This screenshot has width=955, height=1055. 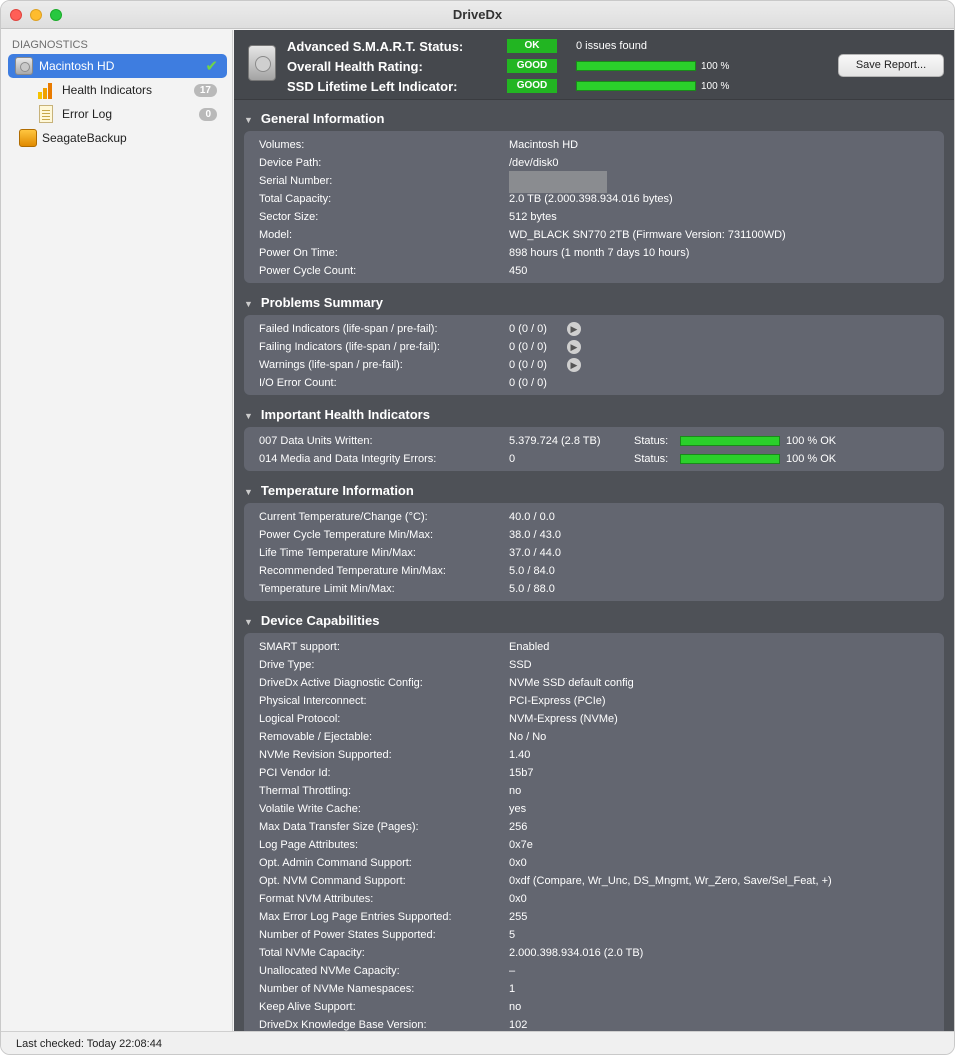 I want to click on row-value: 2.000.398.934.016 (2.0 TB), so click(x=576, y=953).